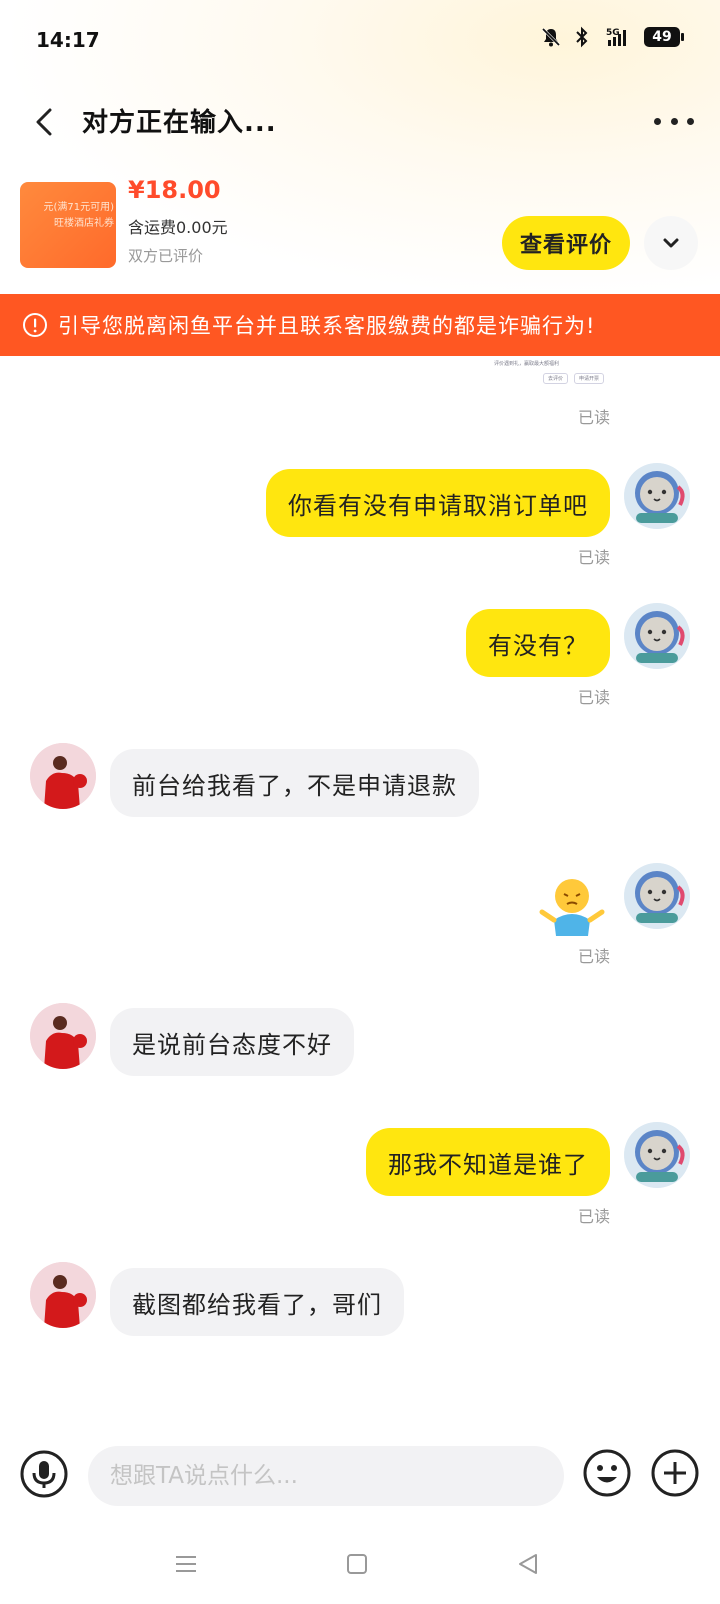  I want to click on message-bubble-sent: 那我不知道是谁了, so click(488, 1162).